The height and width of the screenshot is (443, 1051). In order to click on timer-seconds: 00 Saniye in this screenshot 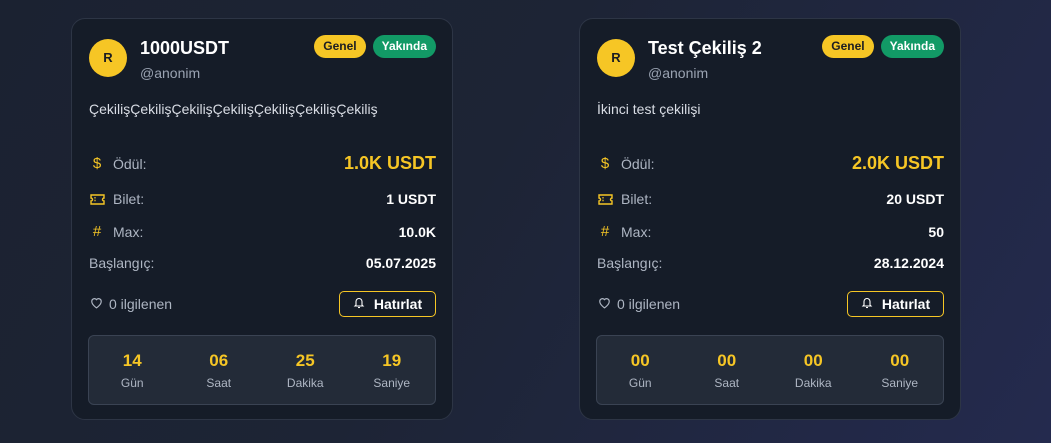, I will do `click(900, 370)`.